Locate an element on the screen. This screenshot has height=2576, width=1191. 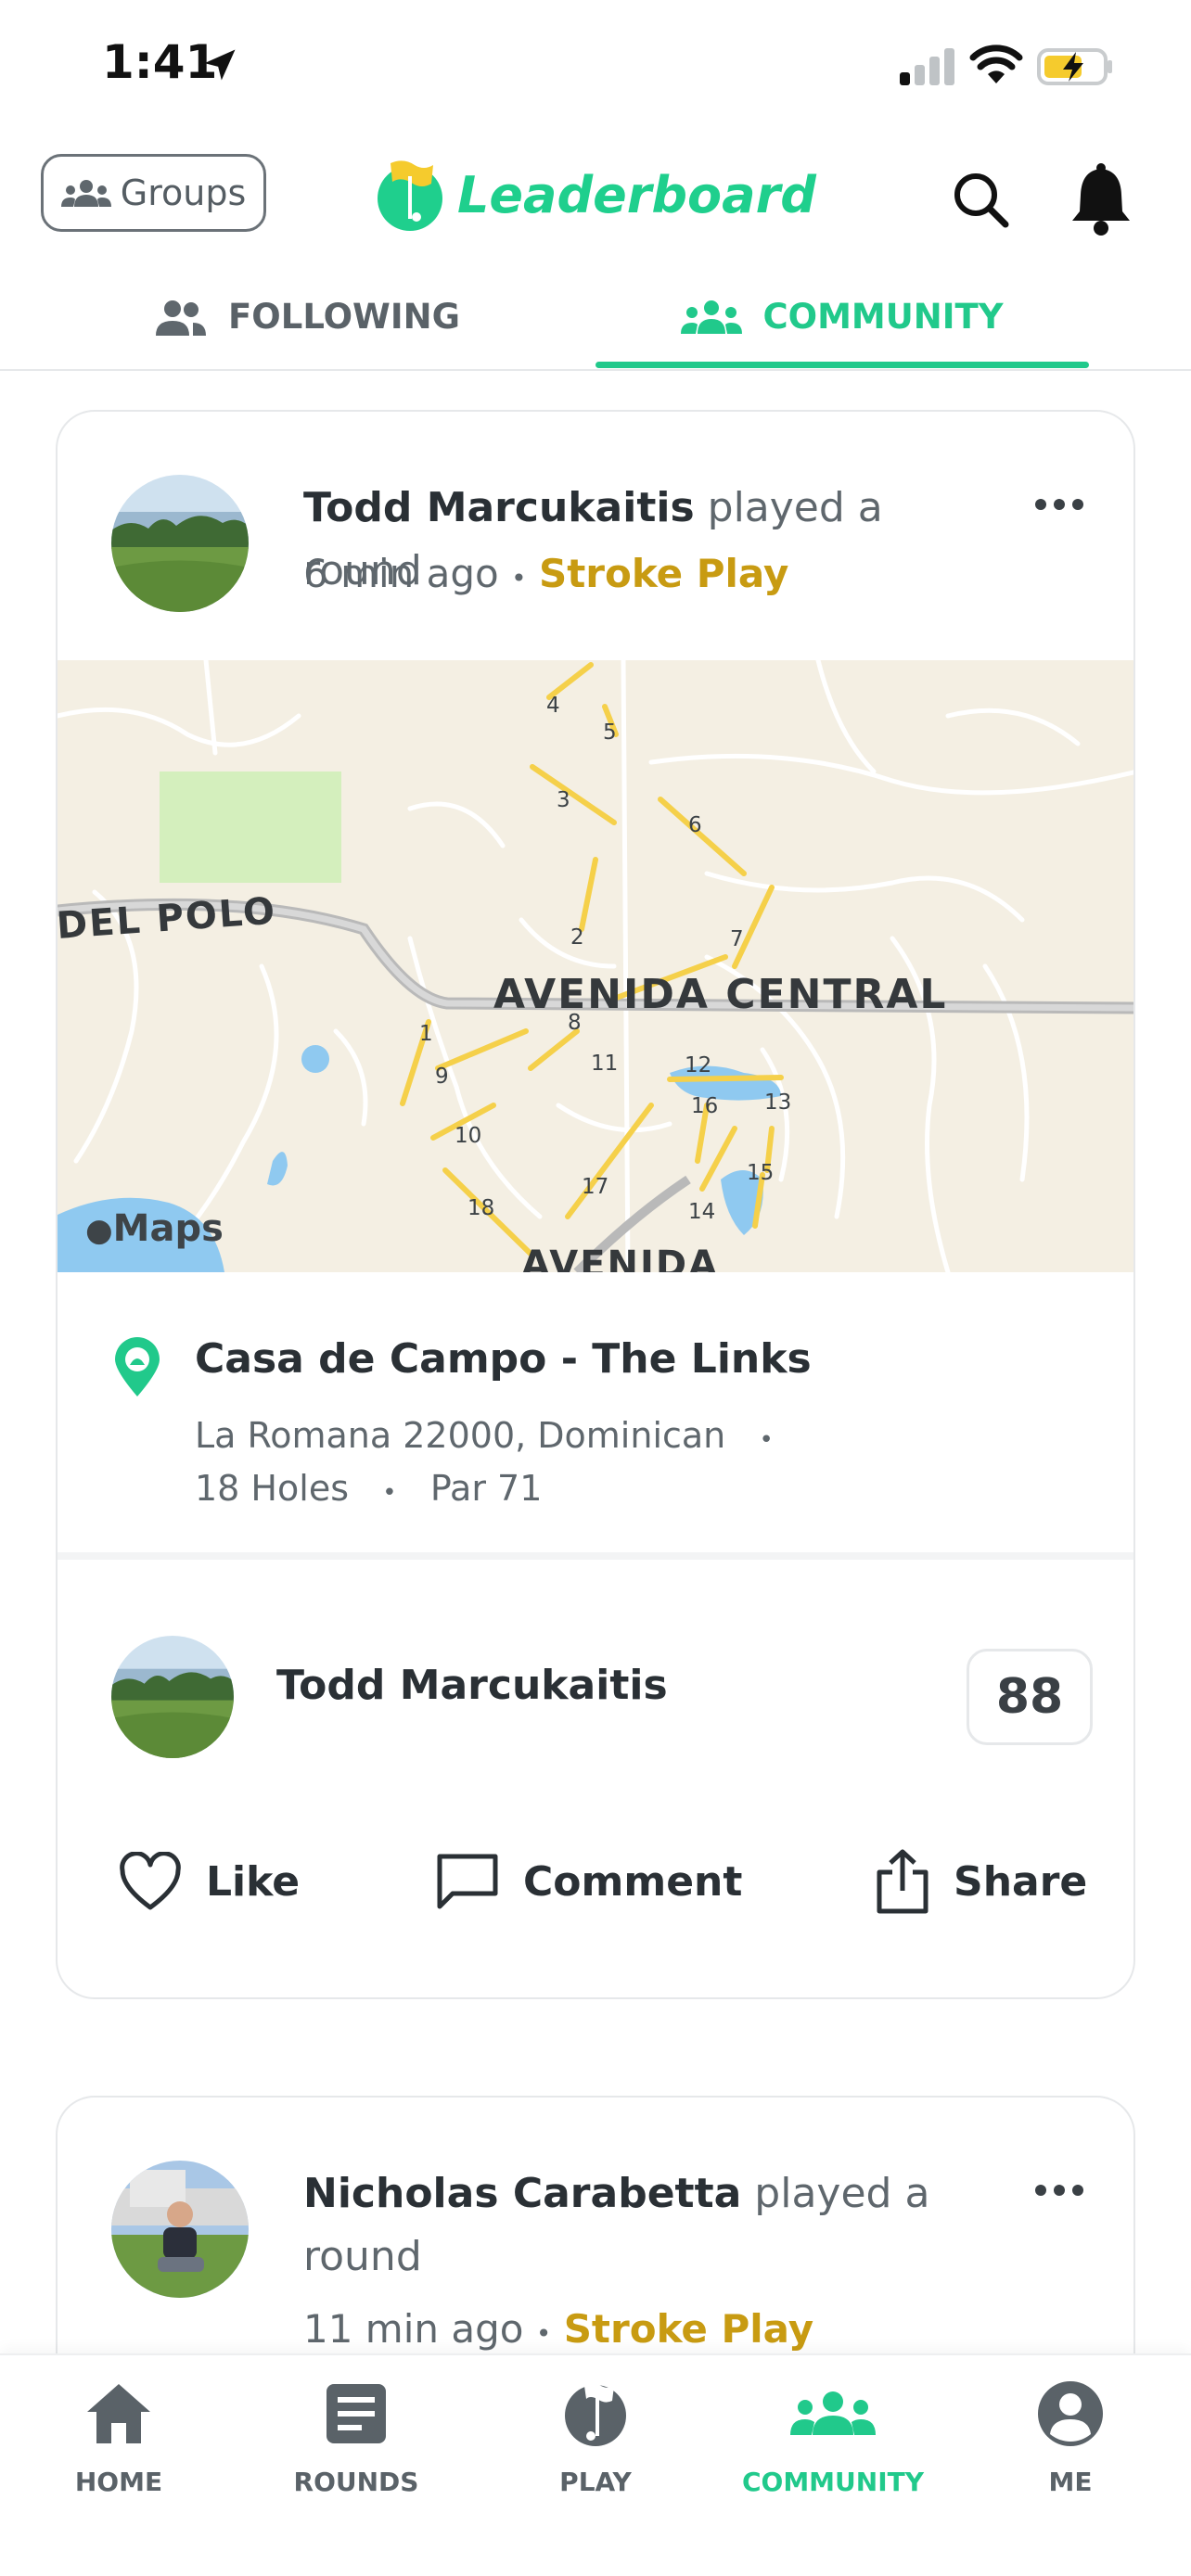
nav-community: COMMUNITY is located at coordinates (833, 2434).